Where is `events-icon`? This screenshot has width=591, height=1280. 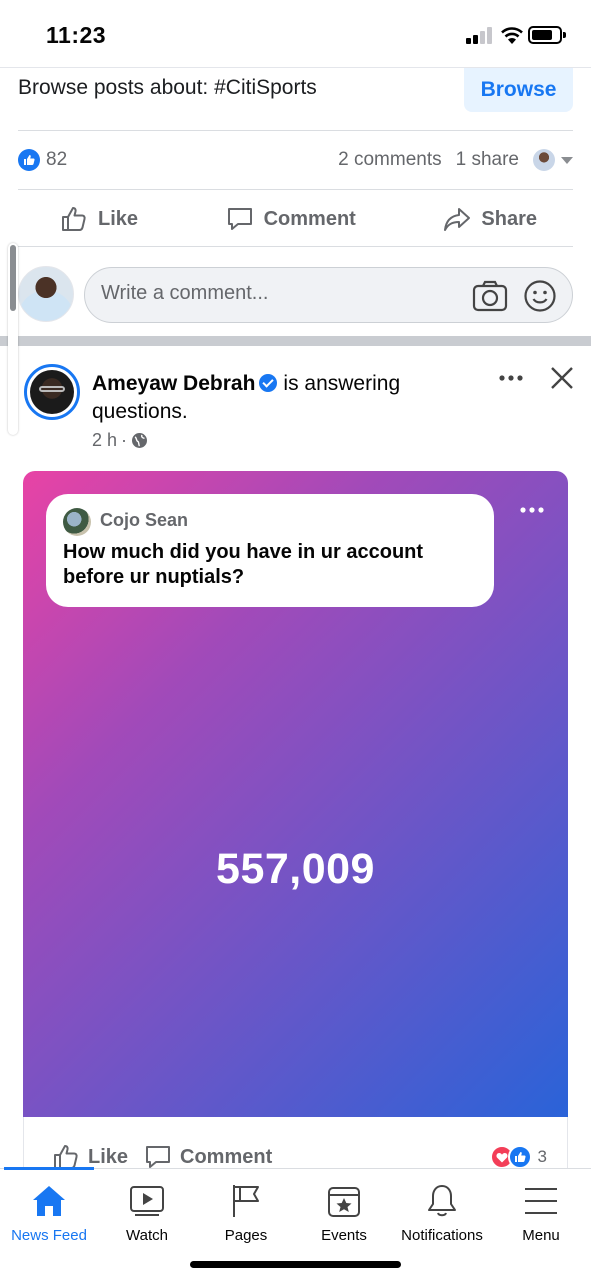 events-icon is located at coordinates (344, 1202).